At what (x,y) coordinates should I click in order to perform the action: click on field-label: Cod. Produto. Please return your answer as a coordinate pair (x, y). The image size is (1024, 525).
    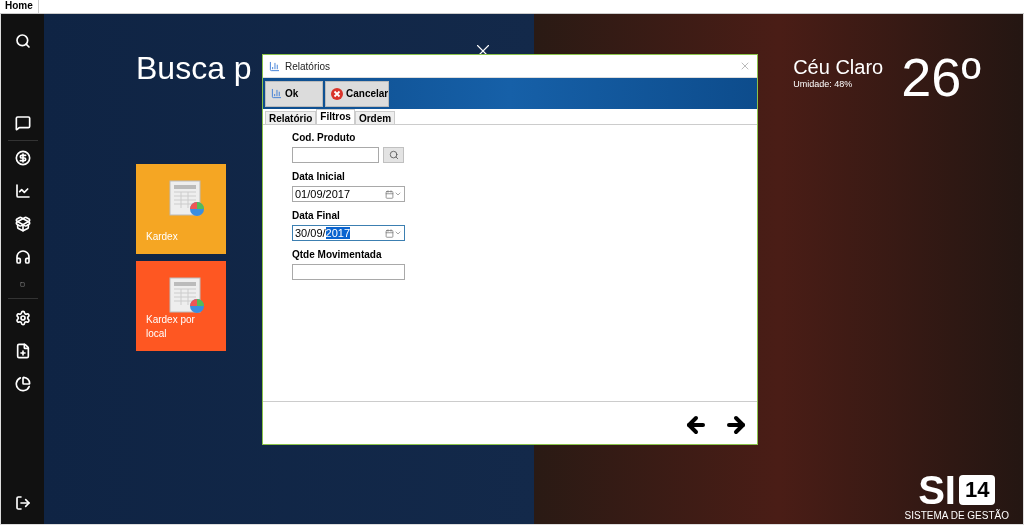
    Looking at the image, I should click on (324, 138).